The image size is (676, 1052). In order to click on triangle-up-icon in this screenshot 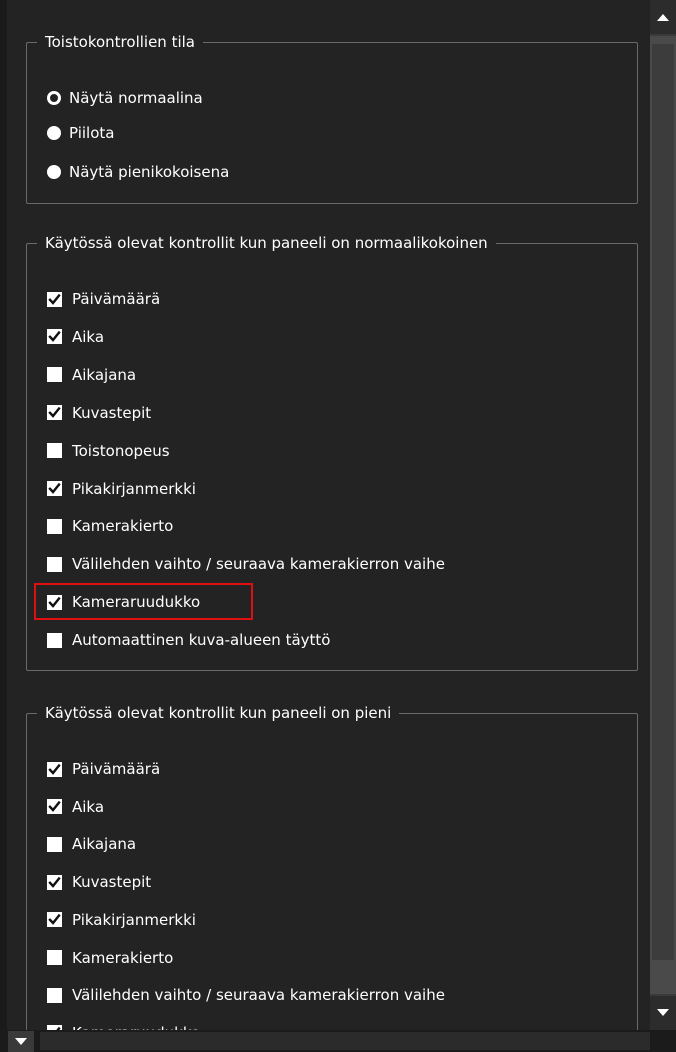, I will do `click(663, 17)`.